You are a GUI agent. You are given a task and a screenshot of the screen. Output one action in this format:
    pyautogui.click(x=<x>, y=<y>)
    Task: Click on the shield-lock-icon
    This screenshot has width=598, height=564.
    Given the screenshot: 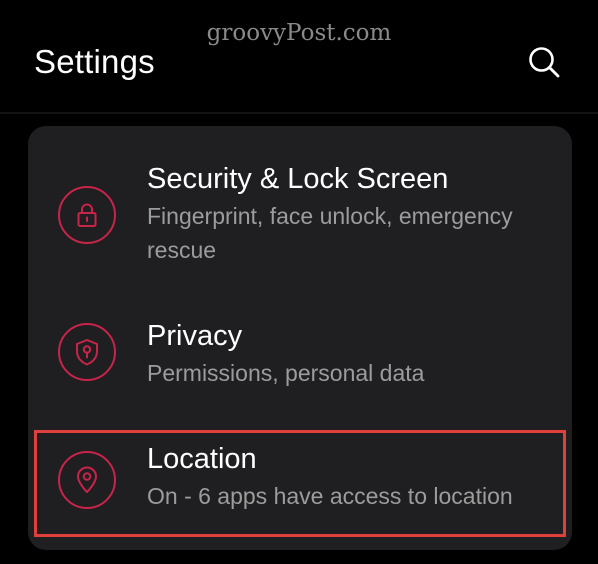 What is the action you would take?
    pyautogui.click(x=87, y=352)
    